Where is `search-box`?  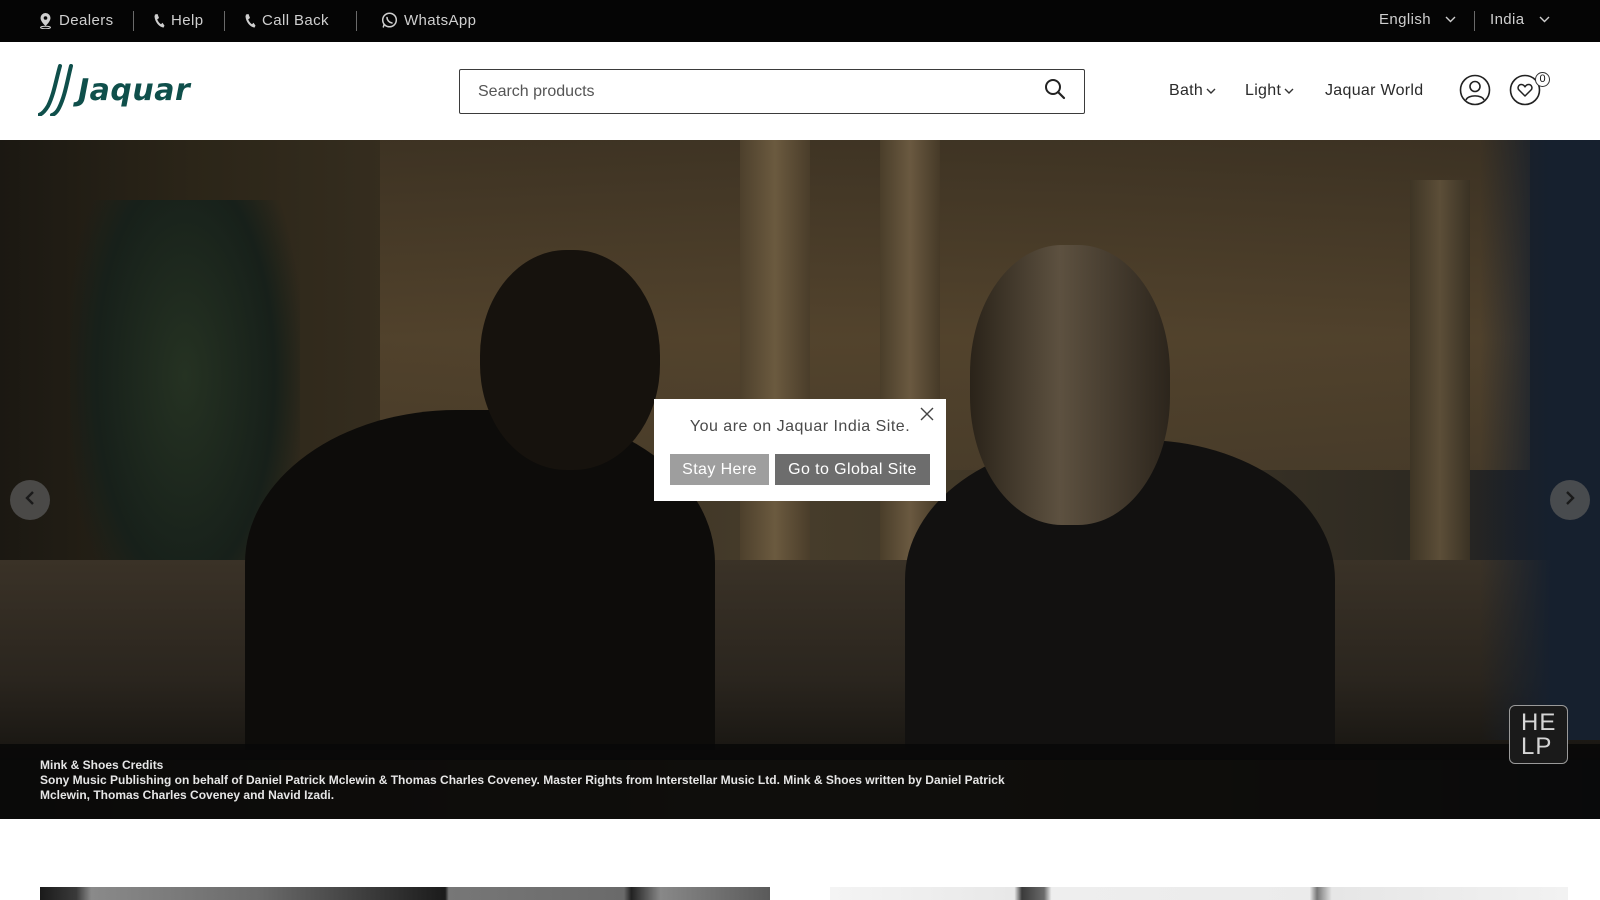 search-box is located at coordinates (772, 91).